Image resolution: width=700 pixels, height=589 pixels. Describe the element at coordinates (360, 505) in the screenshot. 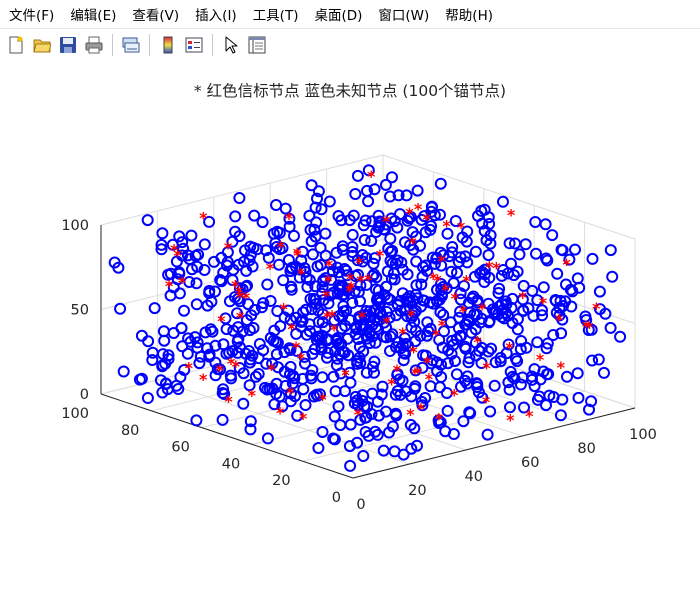

I see `x-tick-label: 0` at that location.